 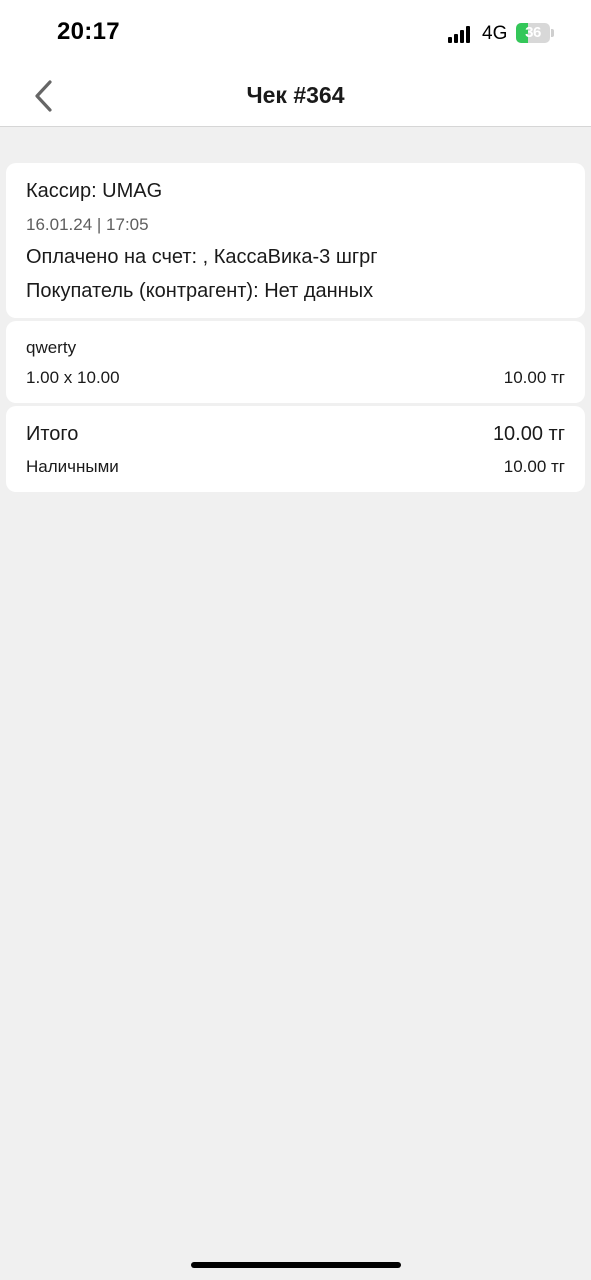 I want to click on battery-level: 36, so click(x=533, y=32).